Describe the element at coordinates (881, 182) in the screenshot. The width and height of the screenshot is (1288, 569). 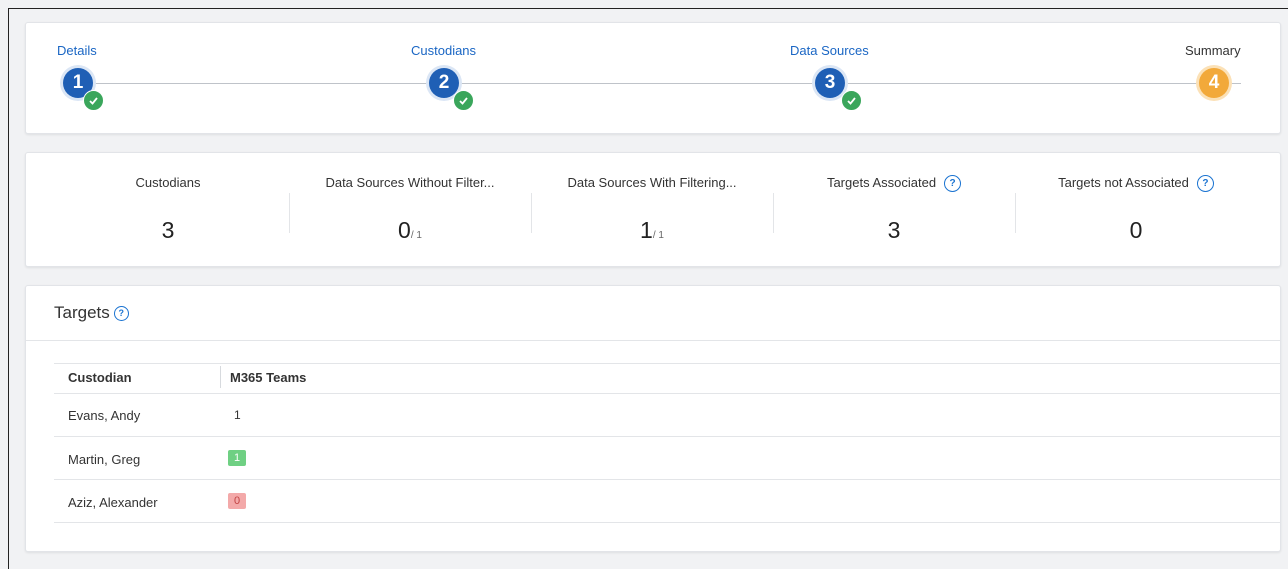
I see `stat-label: Targets Associated` at that location.